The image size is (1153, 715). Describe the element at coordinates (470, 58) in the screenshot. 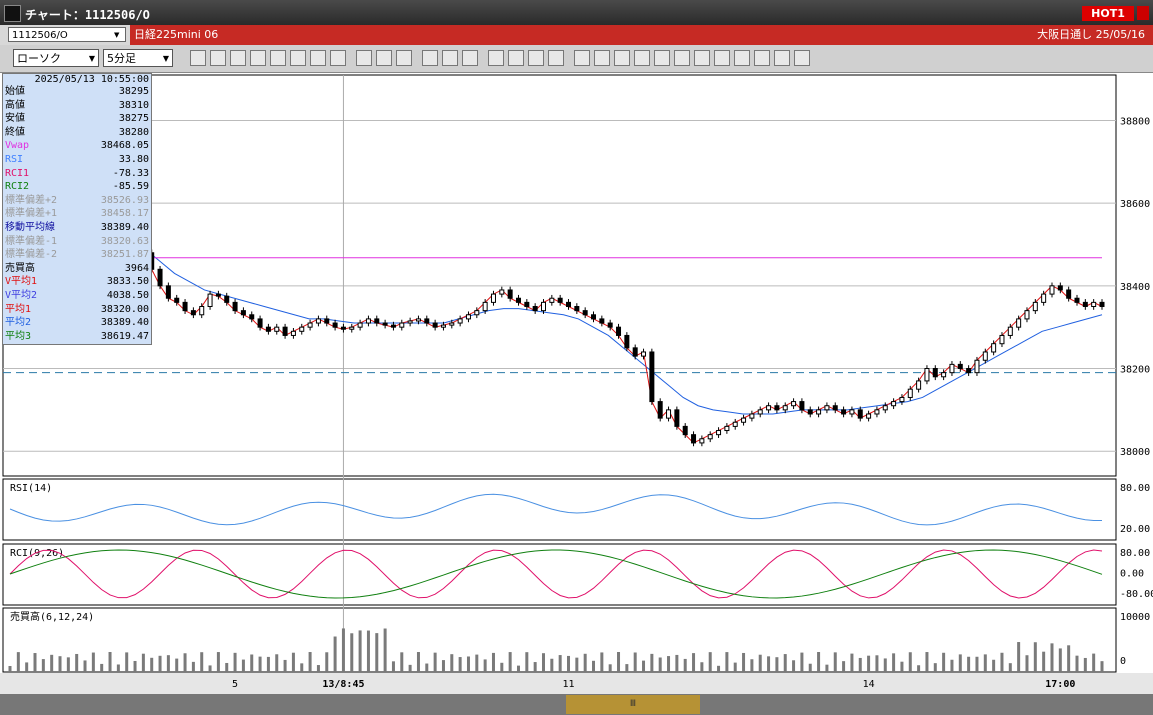

I see `color-icon` at that location.